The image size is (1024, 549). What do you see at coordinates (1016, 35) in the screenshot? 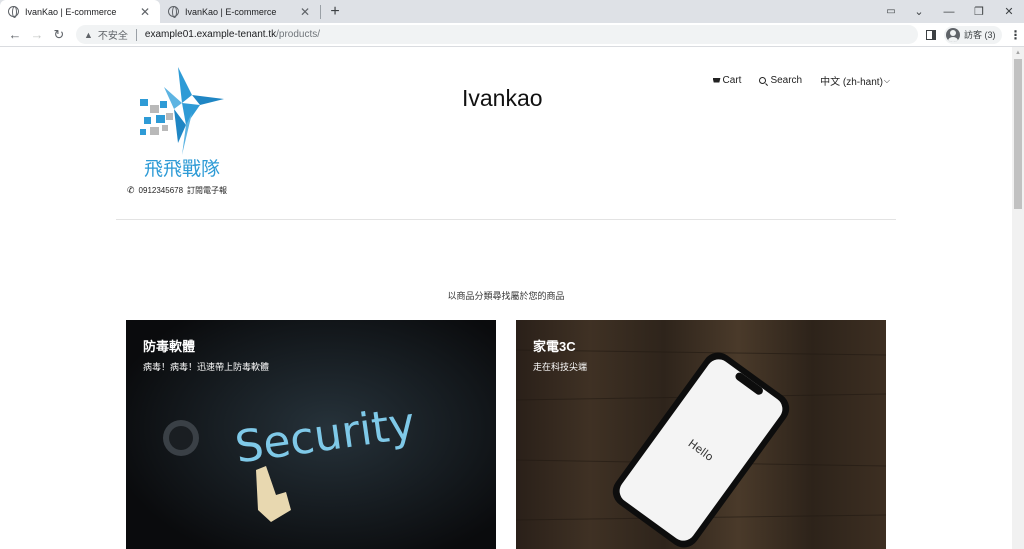
I see `menu-icon: ⋮` at bounding box center [1016, 35].